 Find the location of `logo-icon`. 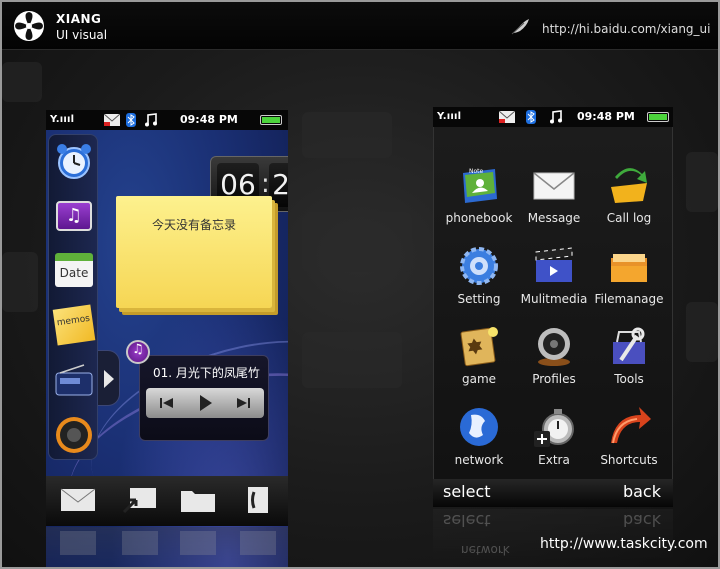

logo-icon is located at coordinates (29, 26).